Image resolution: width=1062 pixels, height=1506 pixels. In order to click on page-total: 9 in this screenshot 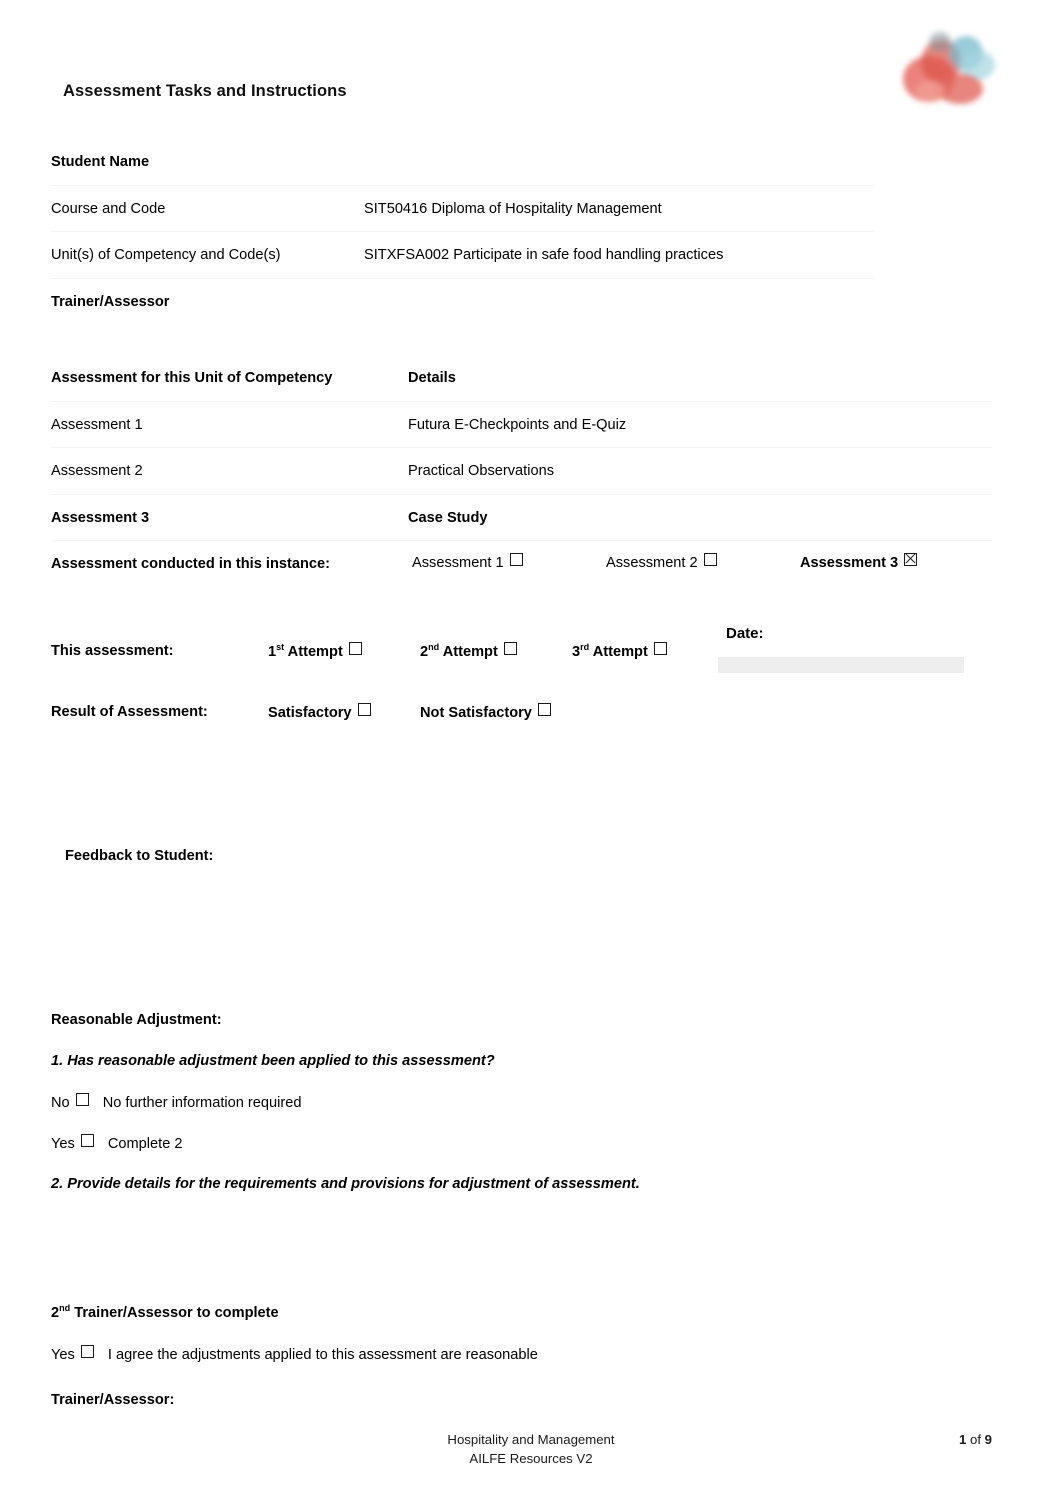, I will do `click(988, 1439)`.